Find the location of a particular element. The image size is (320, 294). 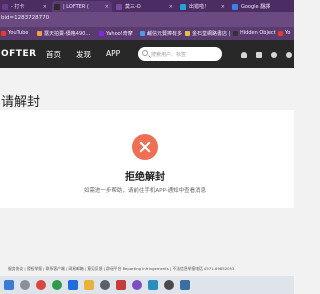

os-taskbar is located at coordinates (147, 285).